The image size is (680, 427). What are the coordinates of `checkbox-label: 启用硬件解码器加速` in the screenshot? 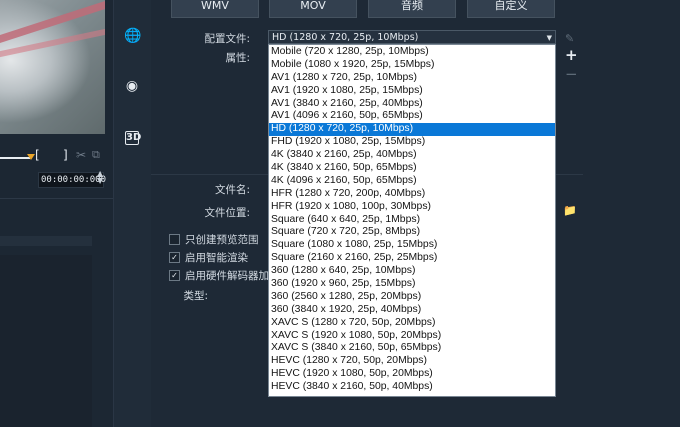 It's located at (232, 276).